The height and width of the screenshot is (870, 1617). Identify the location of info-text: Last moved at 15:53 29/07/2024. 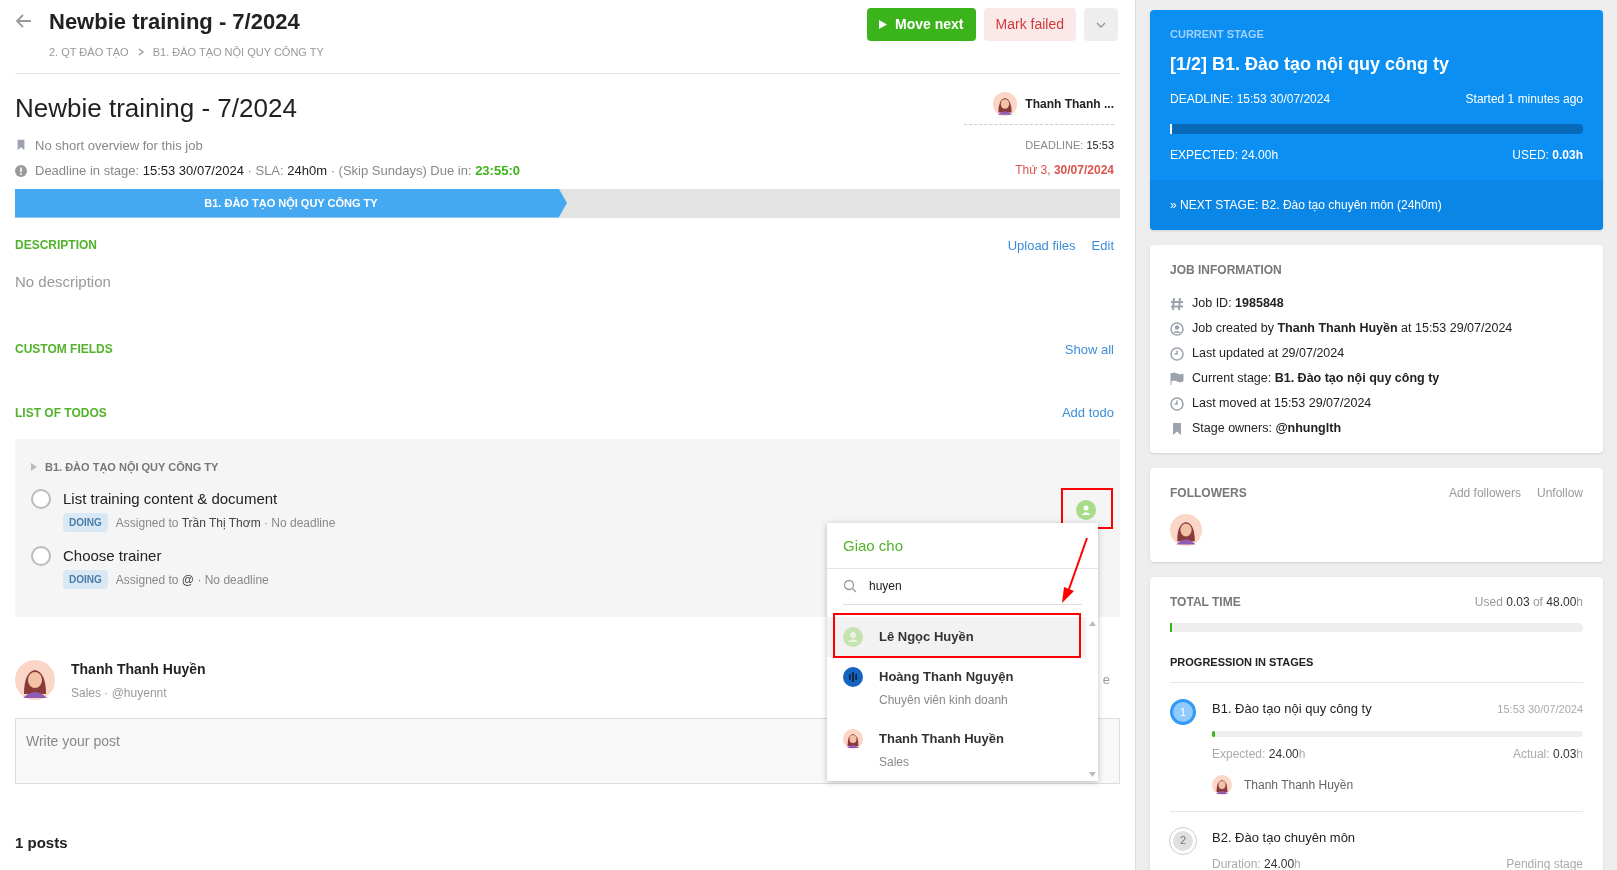
(1282, 404).